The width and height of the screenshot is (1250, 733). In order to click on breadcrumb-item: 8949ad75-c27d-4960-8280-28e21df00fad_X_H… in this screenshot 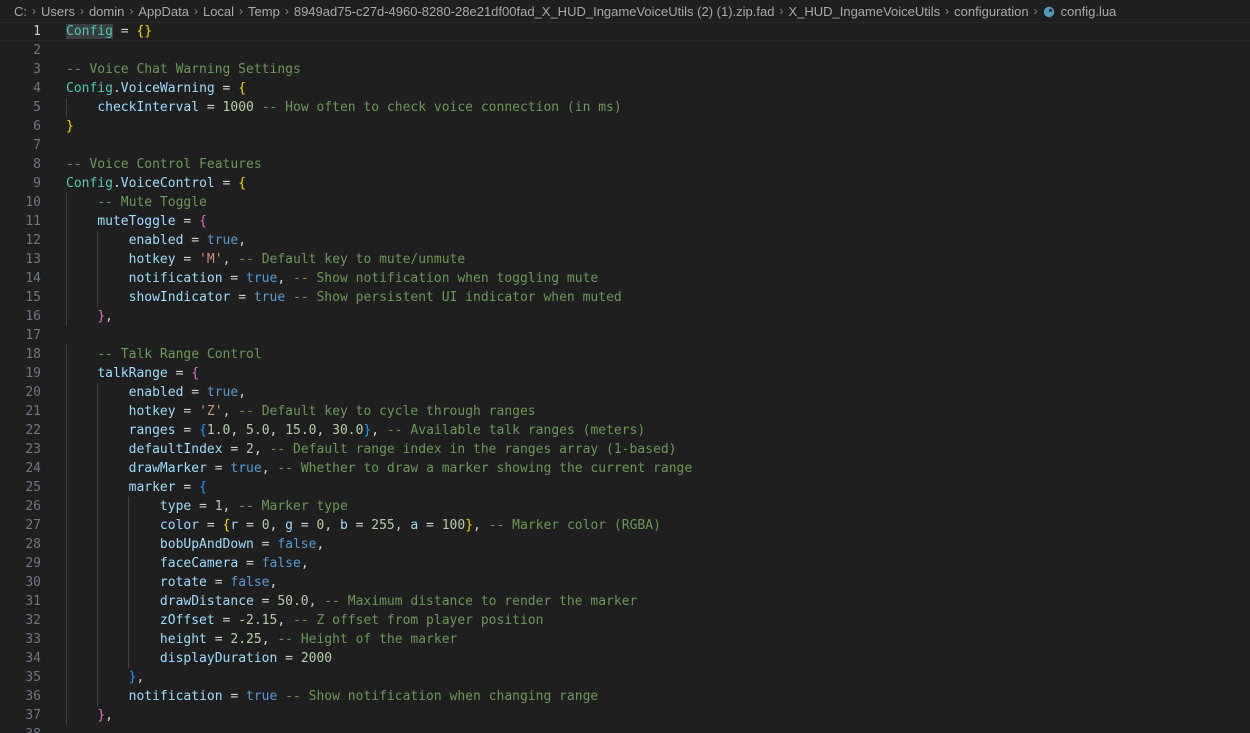, I will do `click(534, 11)`.